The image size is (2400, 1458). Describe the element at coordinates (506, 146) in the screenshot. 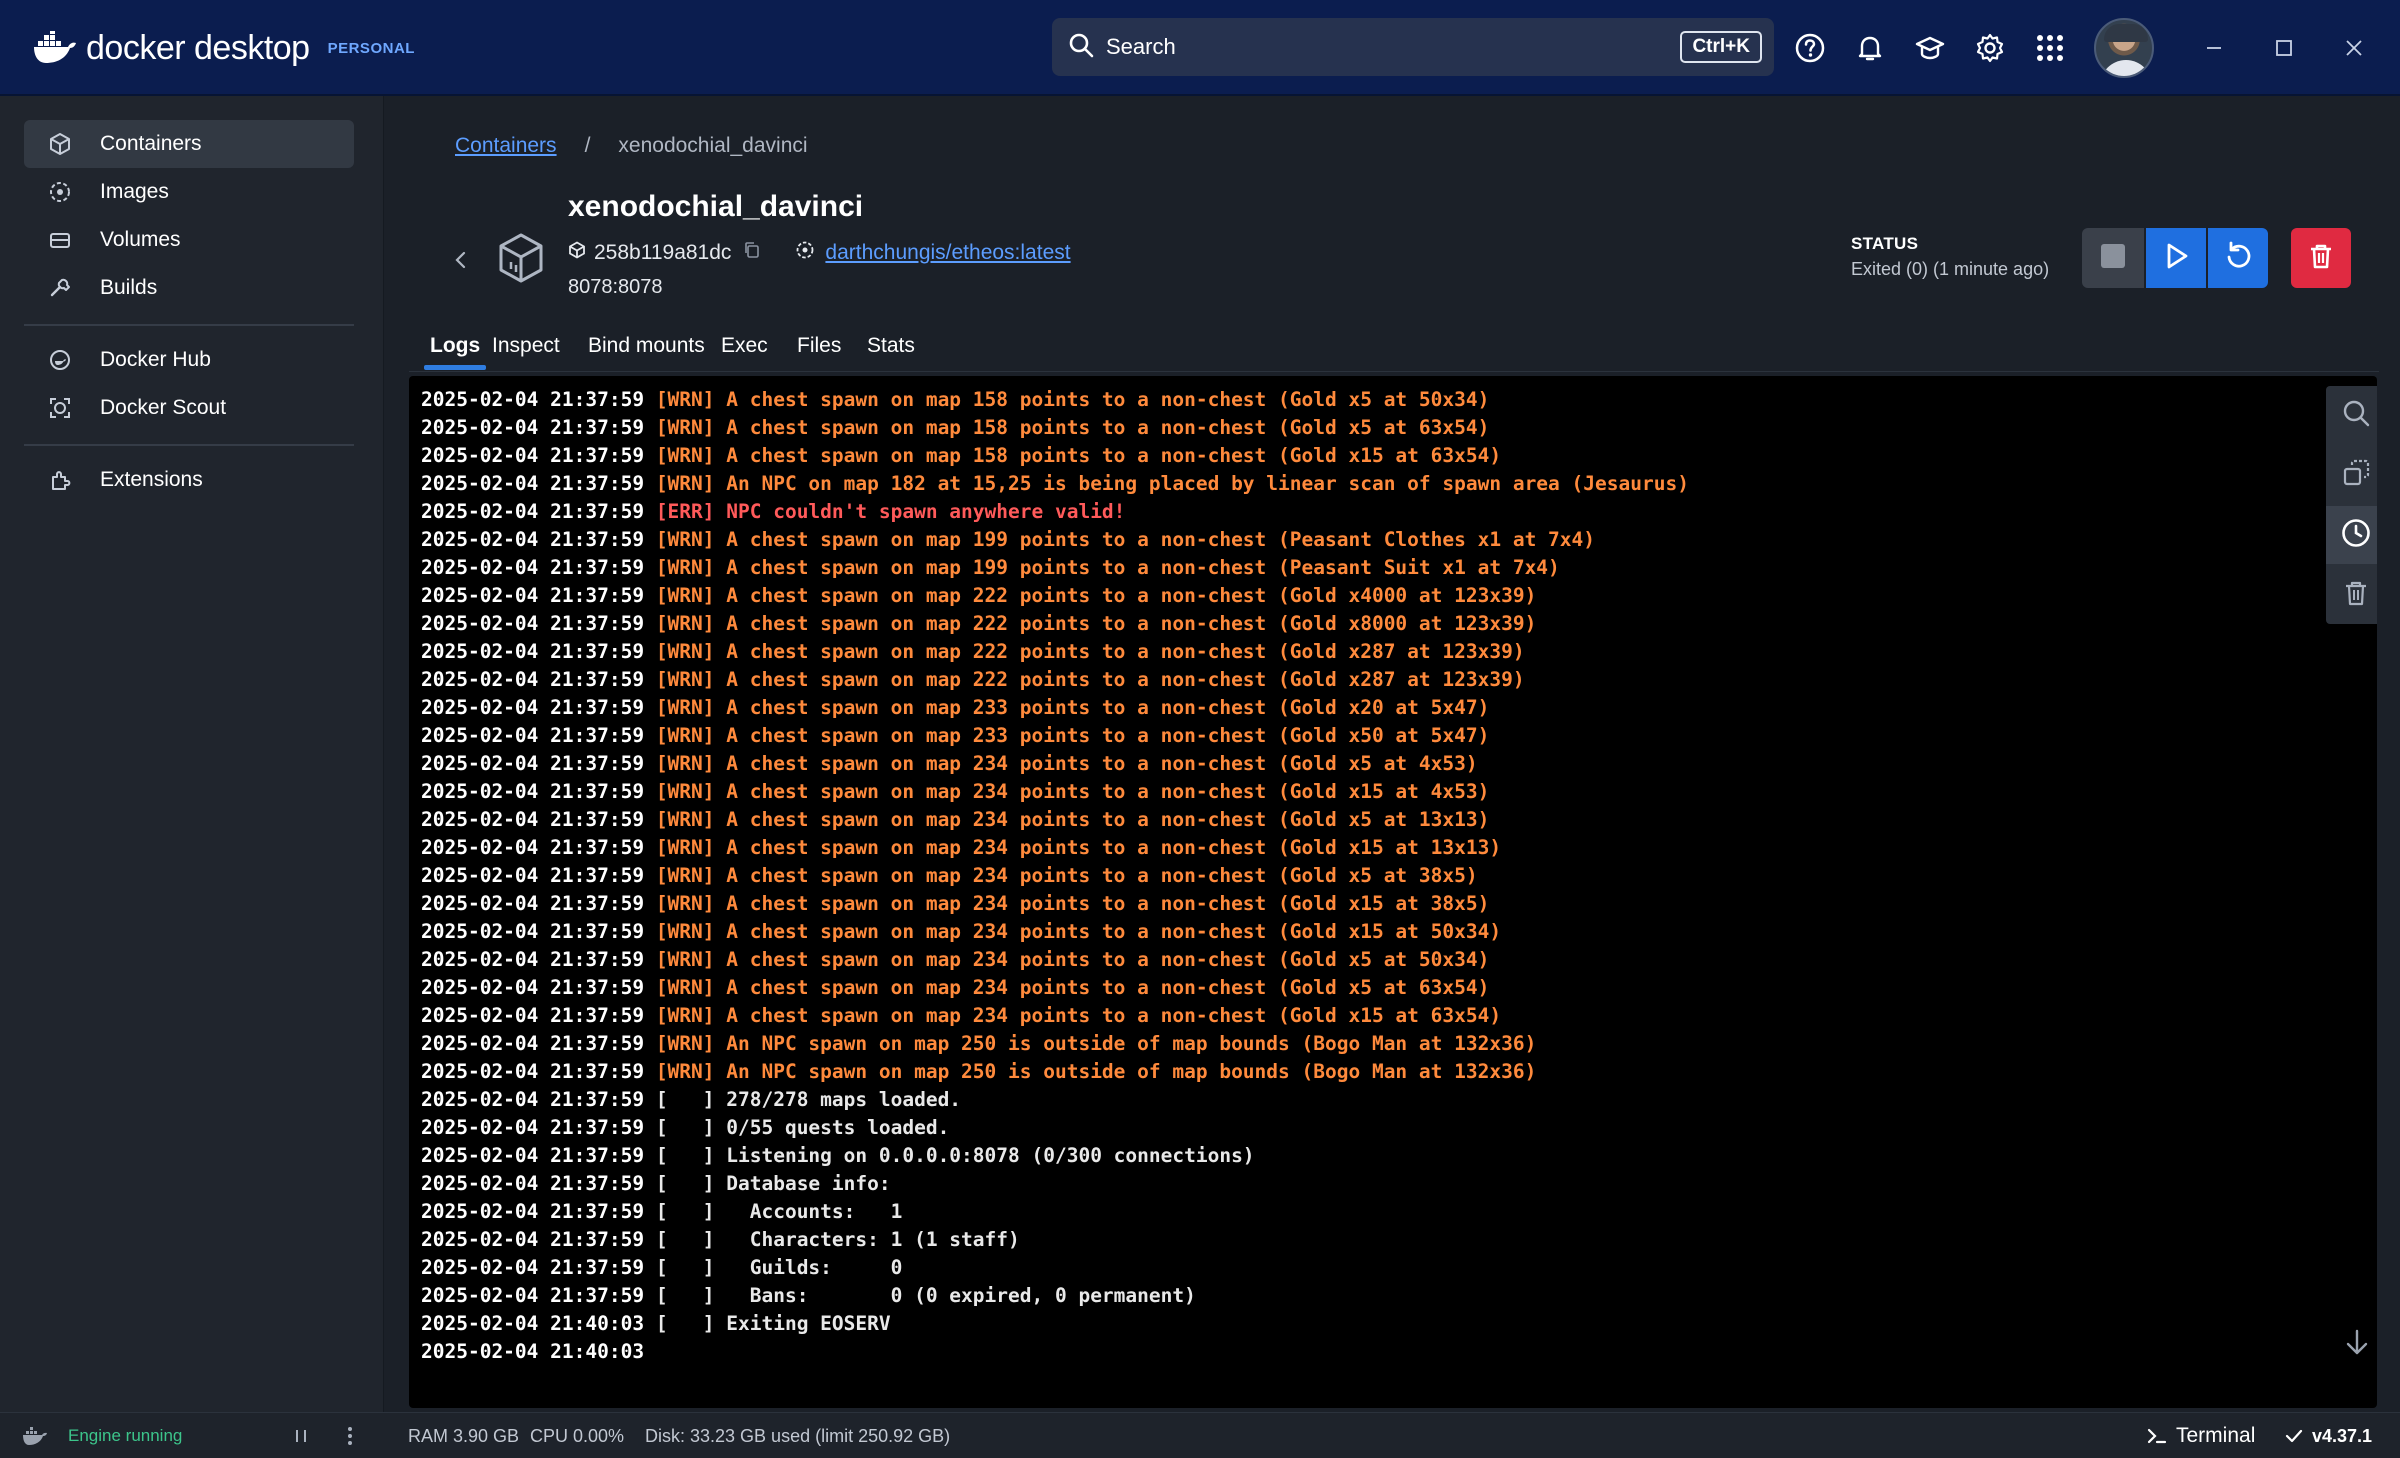

I see `breadcrumb-containers-link: Containers` at that location.